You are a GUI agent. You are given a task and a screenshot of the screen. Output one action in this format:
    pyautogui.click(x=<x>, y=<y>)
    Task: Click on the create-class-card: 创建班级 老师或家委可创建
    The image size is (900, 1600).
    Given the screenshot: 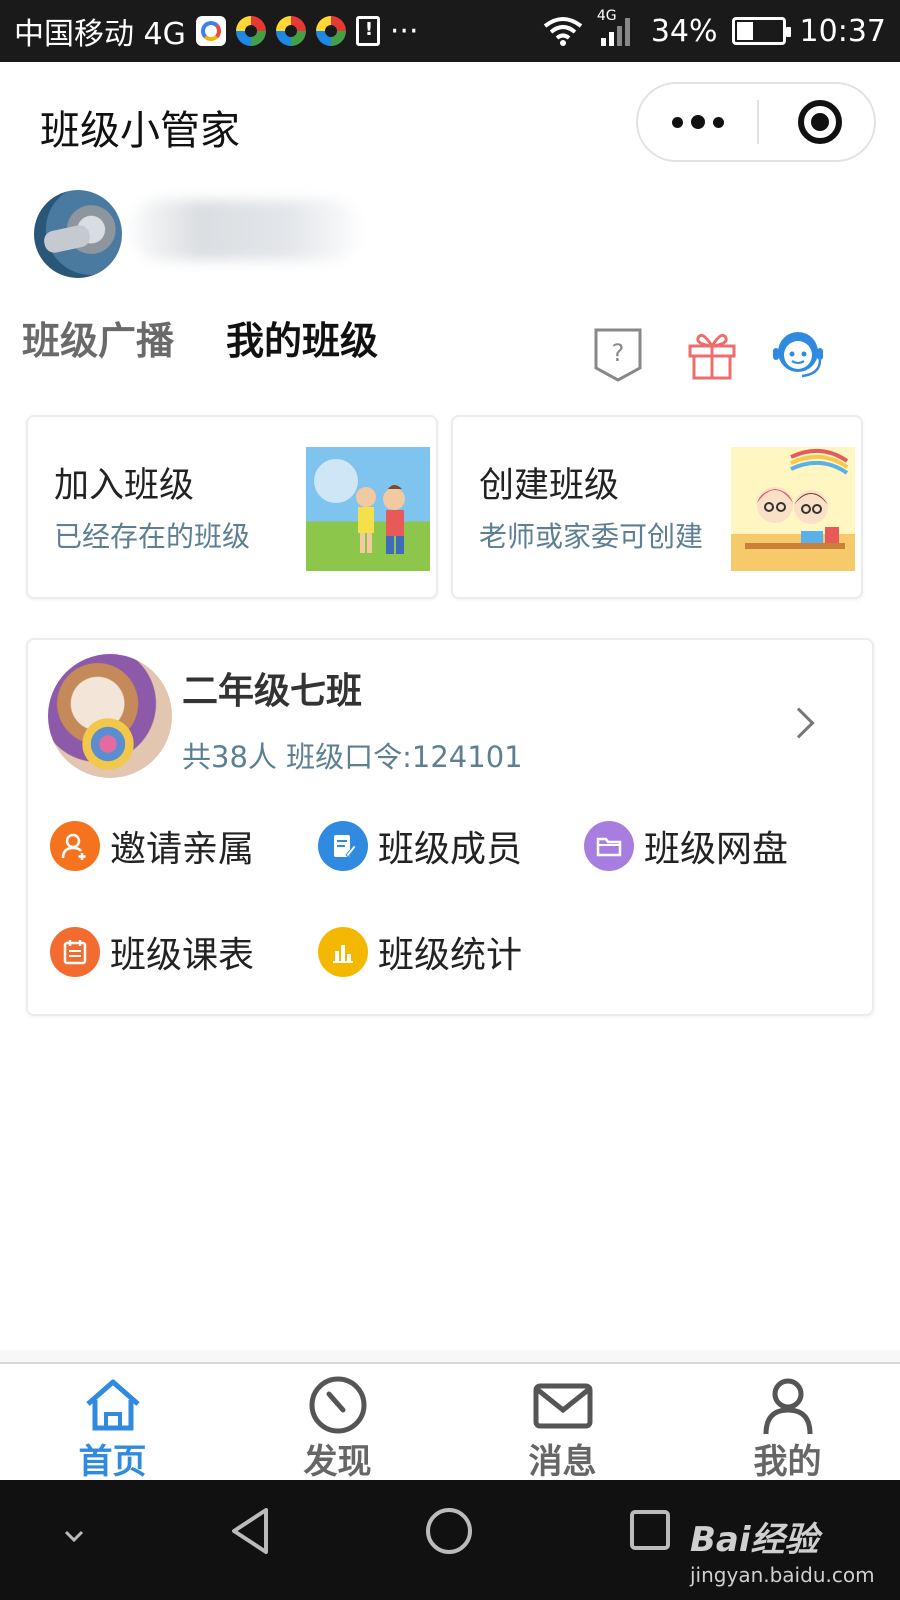 What is the action you would take?
    pyautogui.click(x=657, y=507)
    